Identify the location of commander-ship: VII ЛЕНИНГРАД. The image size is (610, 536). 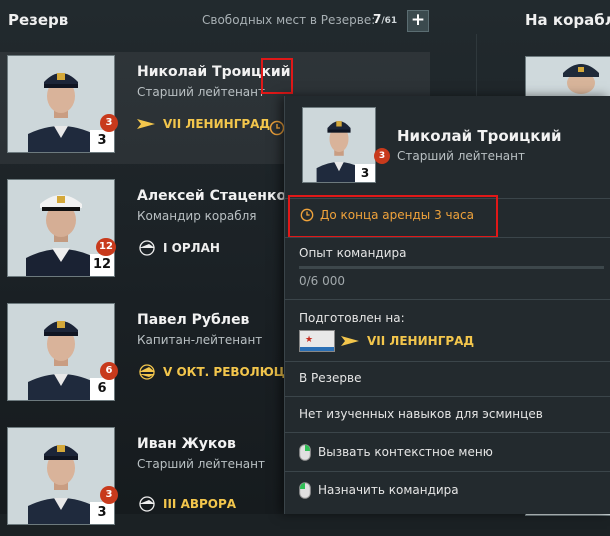
(202, 124).